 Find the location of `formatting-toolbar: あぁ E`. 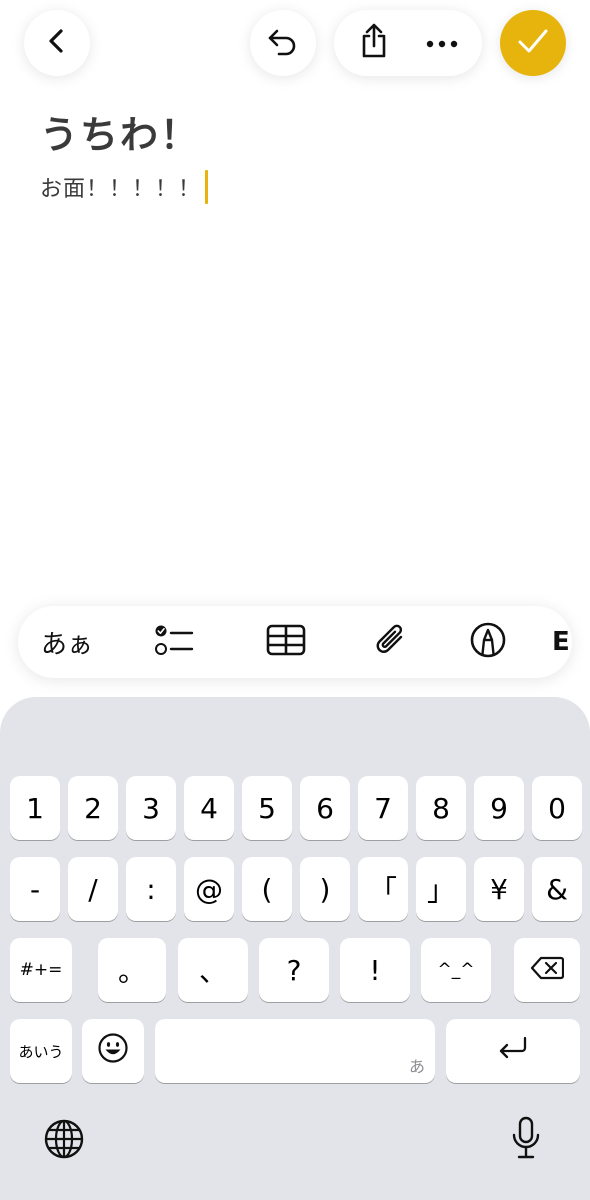

formatting-toolbar: あぁ E is located at coordinates (295, 642).